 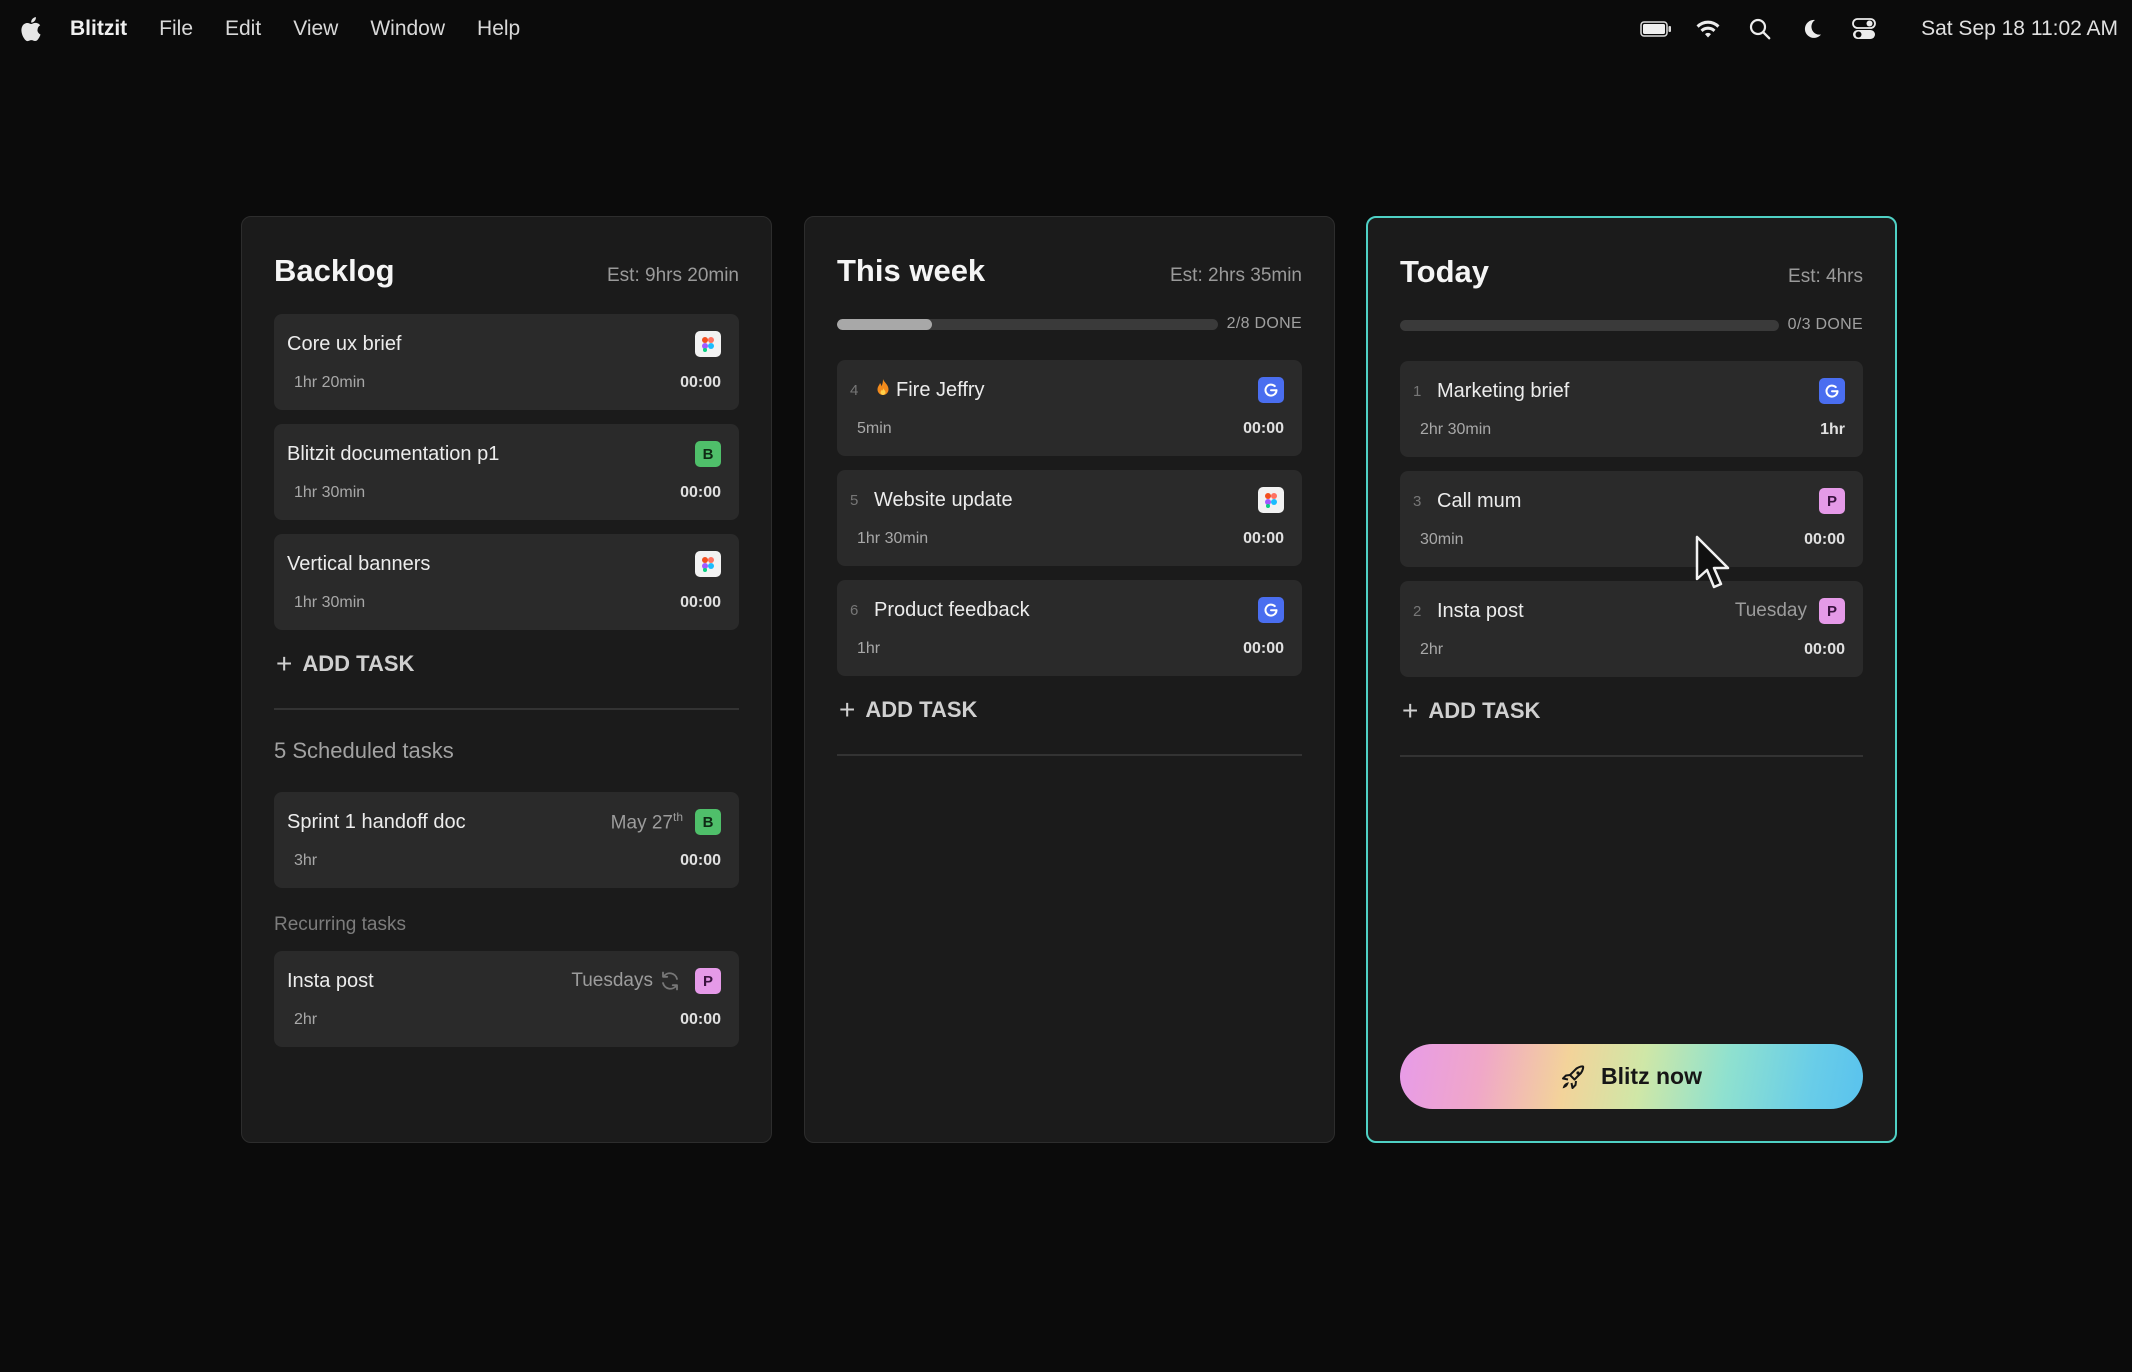 What do you see at coordinates (506, 362) in the screenshot?
I see `task-card: Core ux brief 1hr 20min 00:00` at bounding box center [506, 362].